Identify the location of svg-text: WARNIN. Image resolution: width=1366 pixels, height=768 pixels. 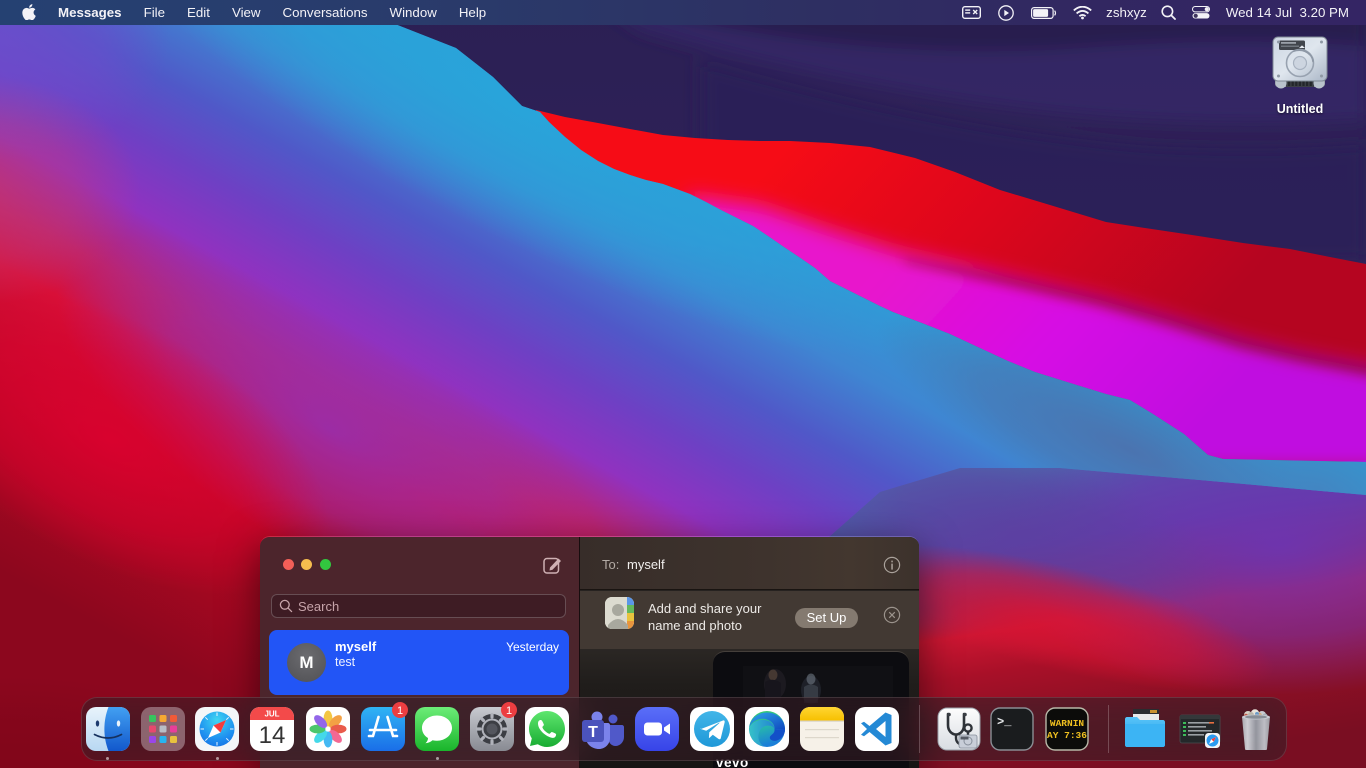
(1067, 723).